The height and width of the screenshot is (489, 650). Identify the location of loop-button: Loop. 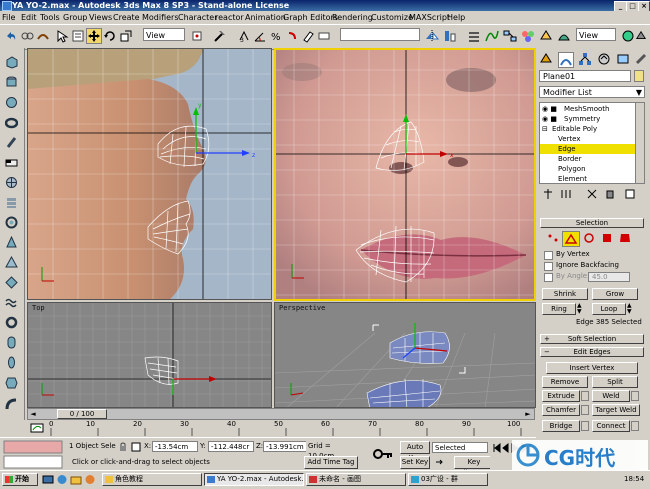
(609, 309).